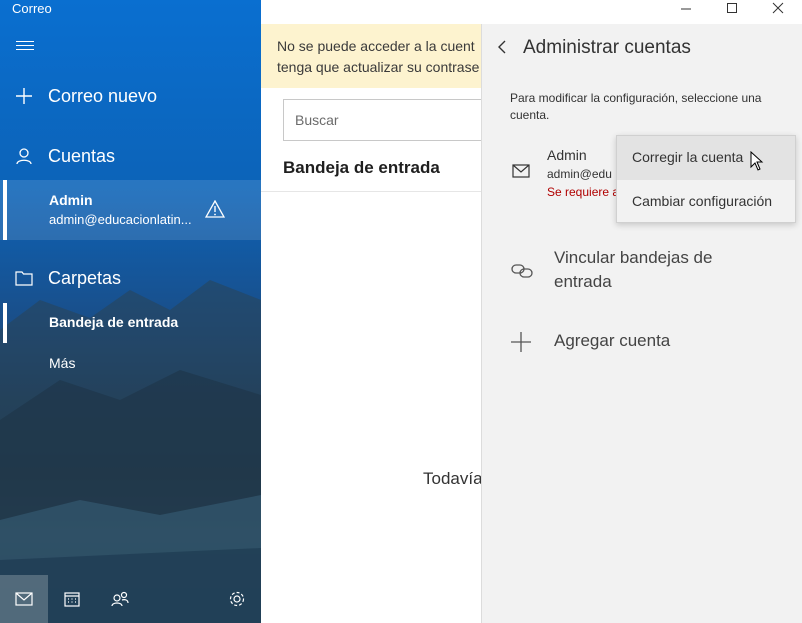 The height and width of the screenshot is (623, 802). I want to click on calendar-icon, so click(72, 599).